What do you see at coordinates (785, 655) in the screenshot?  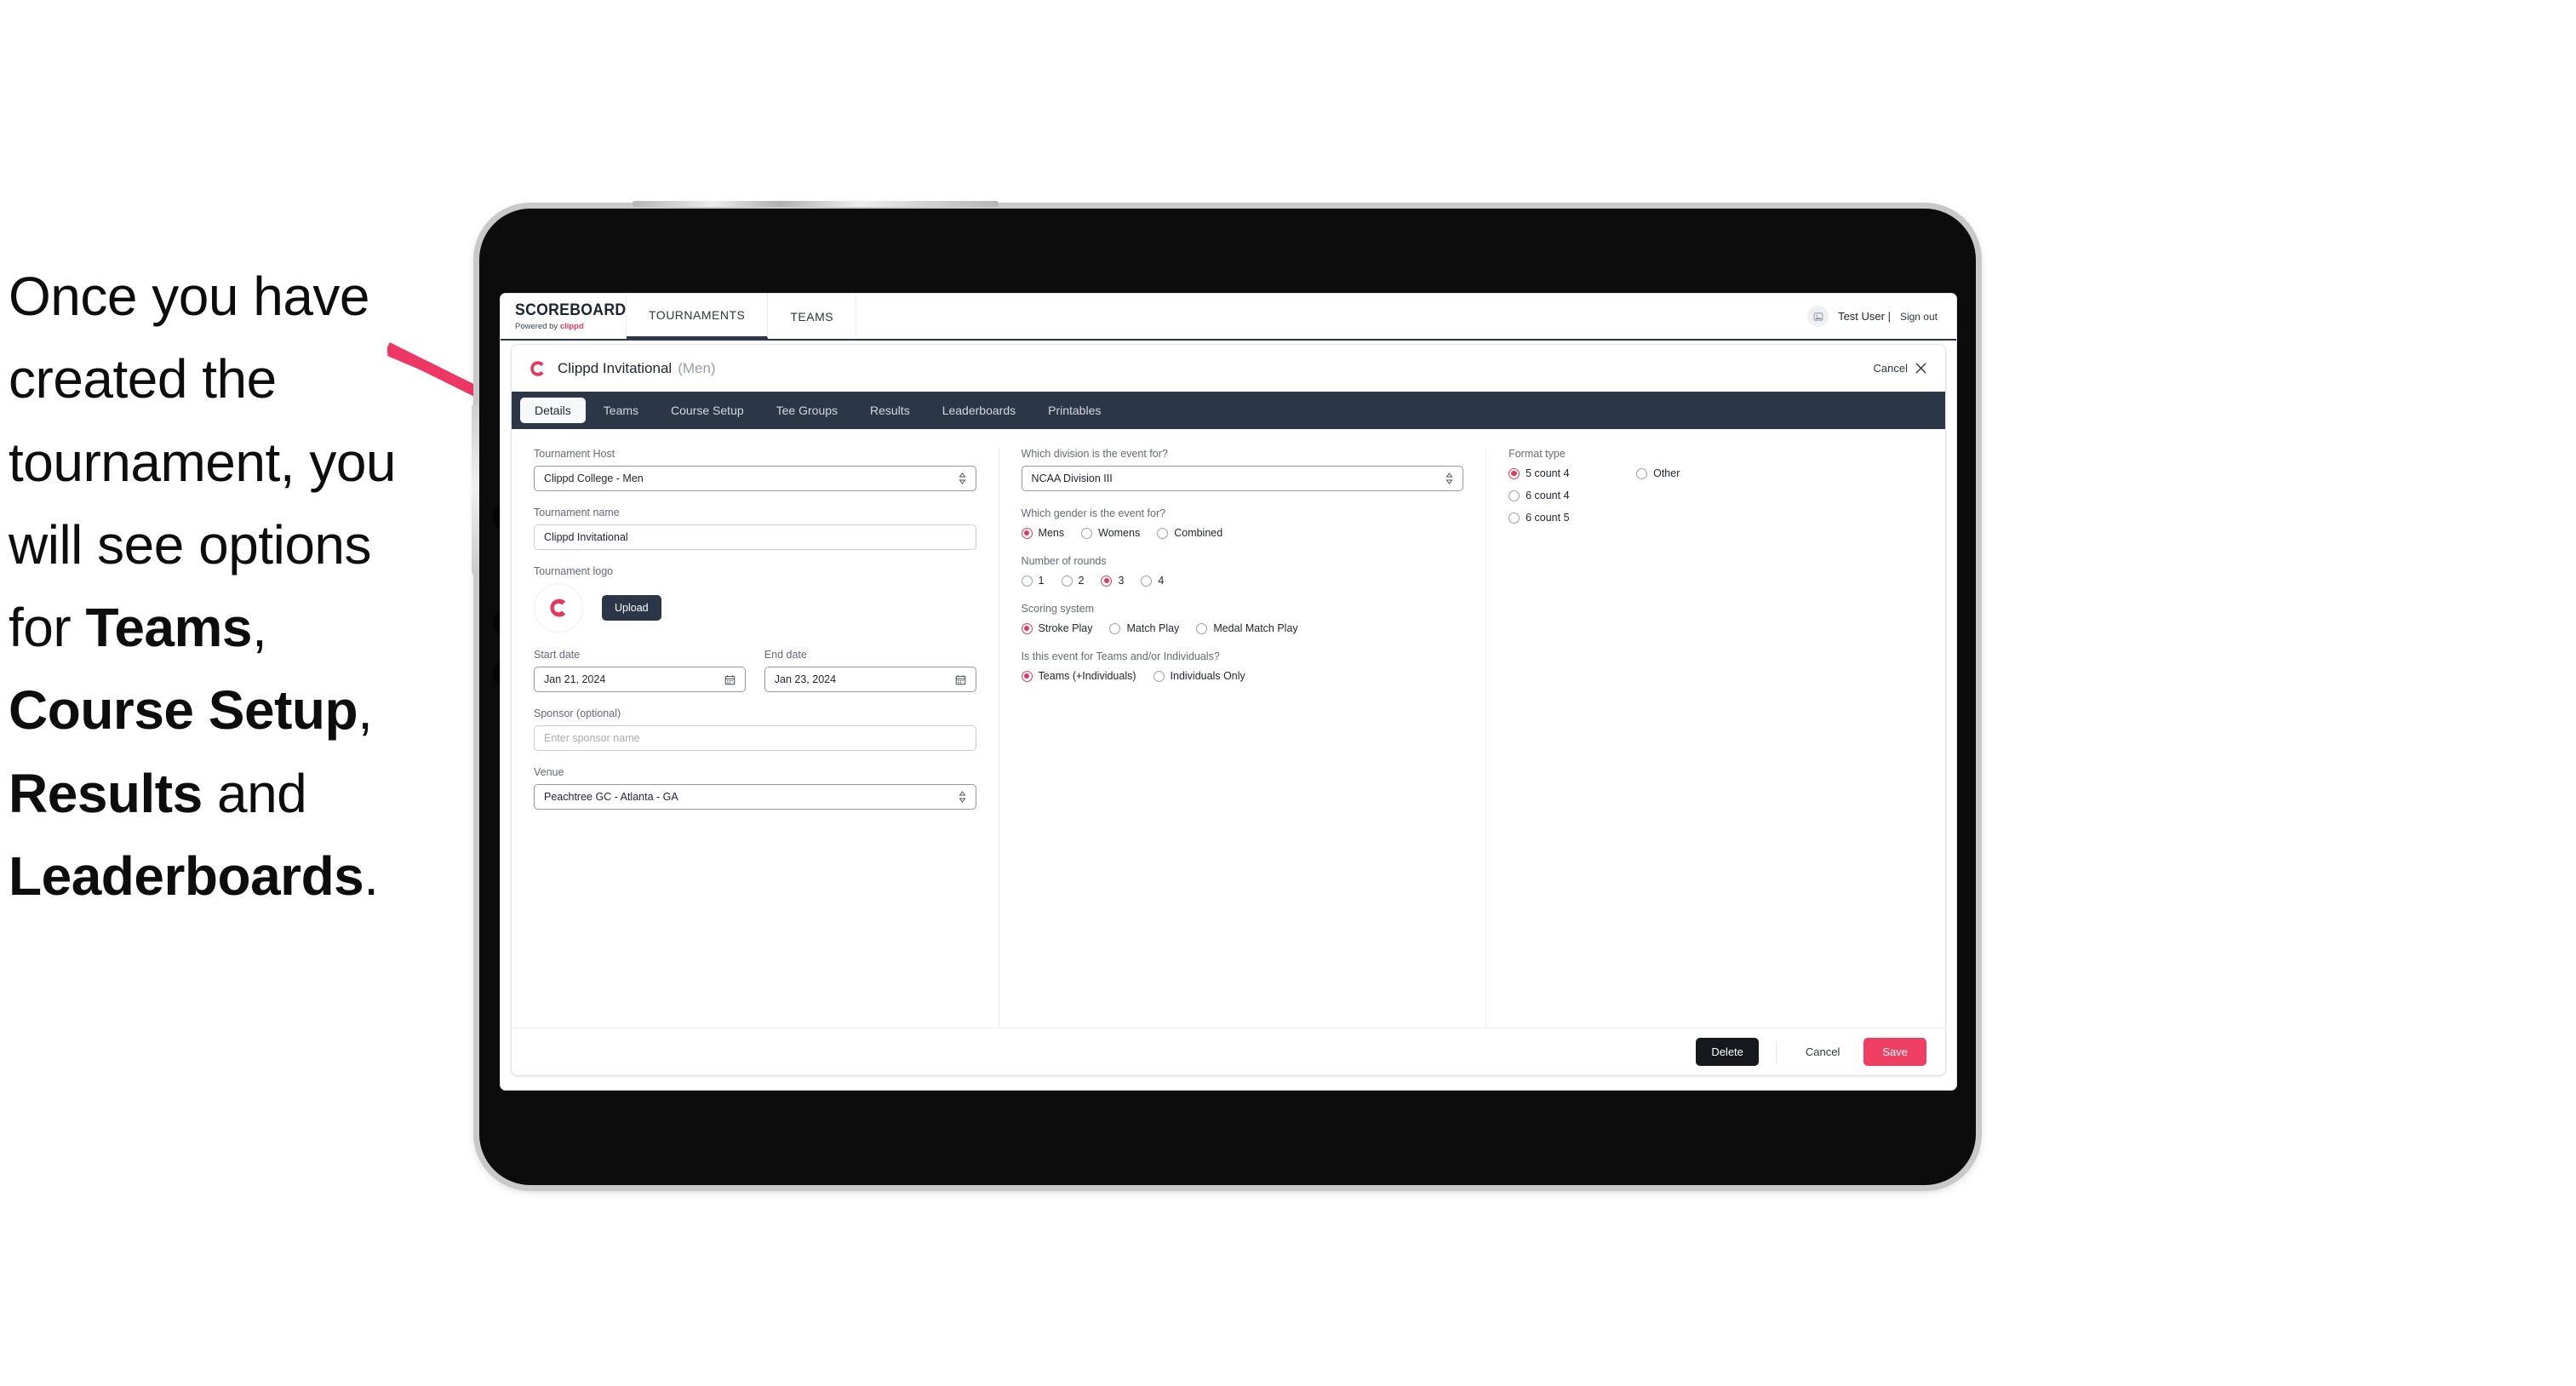 I see `label-end-date: End date` at bounding box center [785, 655].